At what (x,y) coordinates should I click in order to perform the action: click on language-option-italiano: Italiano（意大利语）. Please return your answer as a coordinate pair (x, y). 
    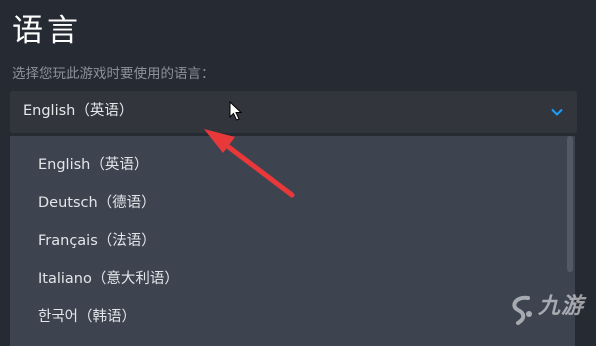
    Looking at the image, I should click on (108, 279).